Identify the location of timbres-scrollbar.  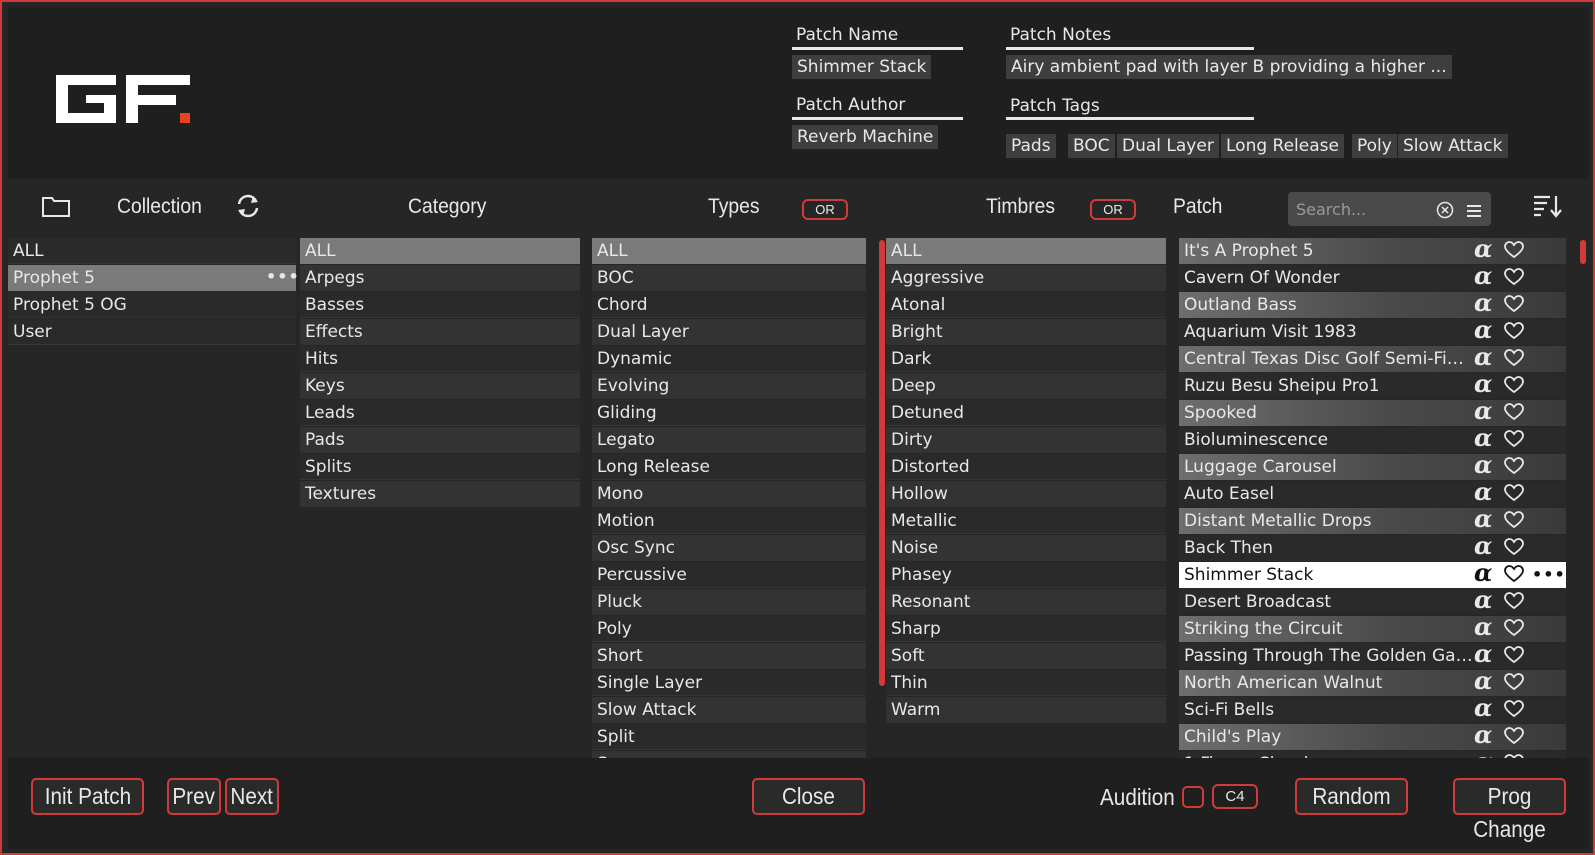
(882, 463).